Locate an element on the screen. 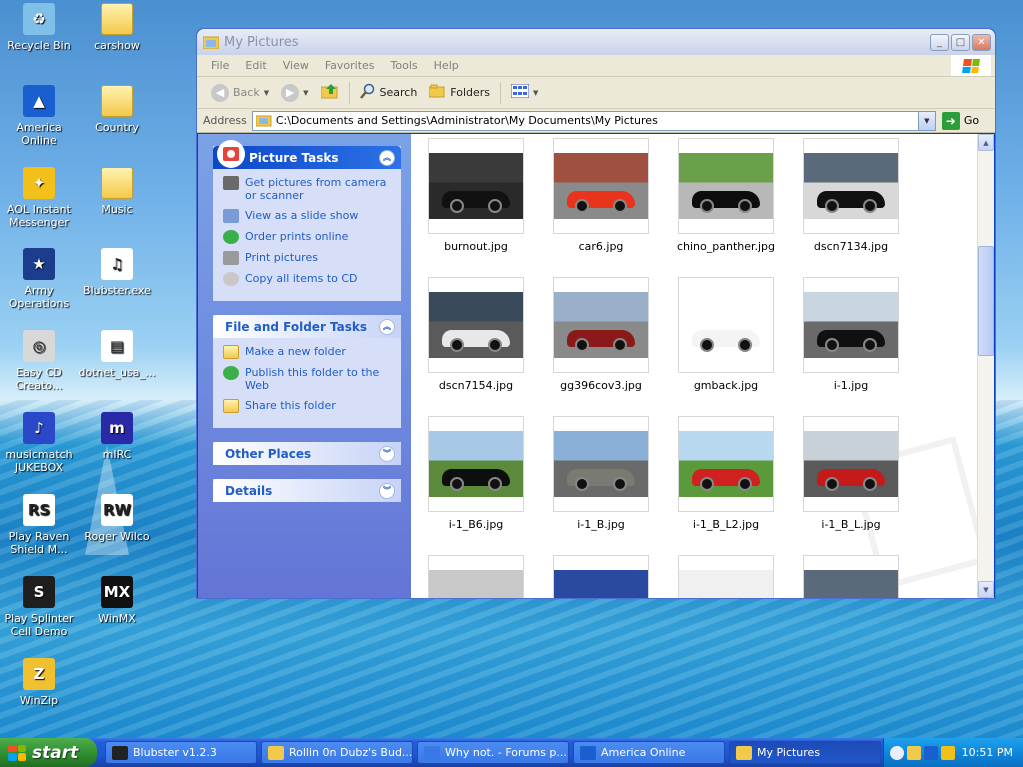 The height and width of the screenshot is (767, 1023). vertical-scrollbar: ▲ ▼ is located at coordinates (985, 366).